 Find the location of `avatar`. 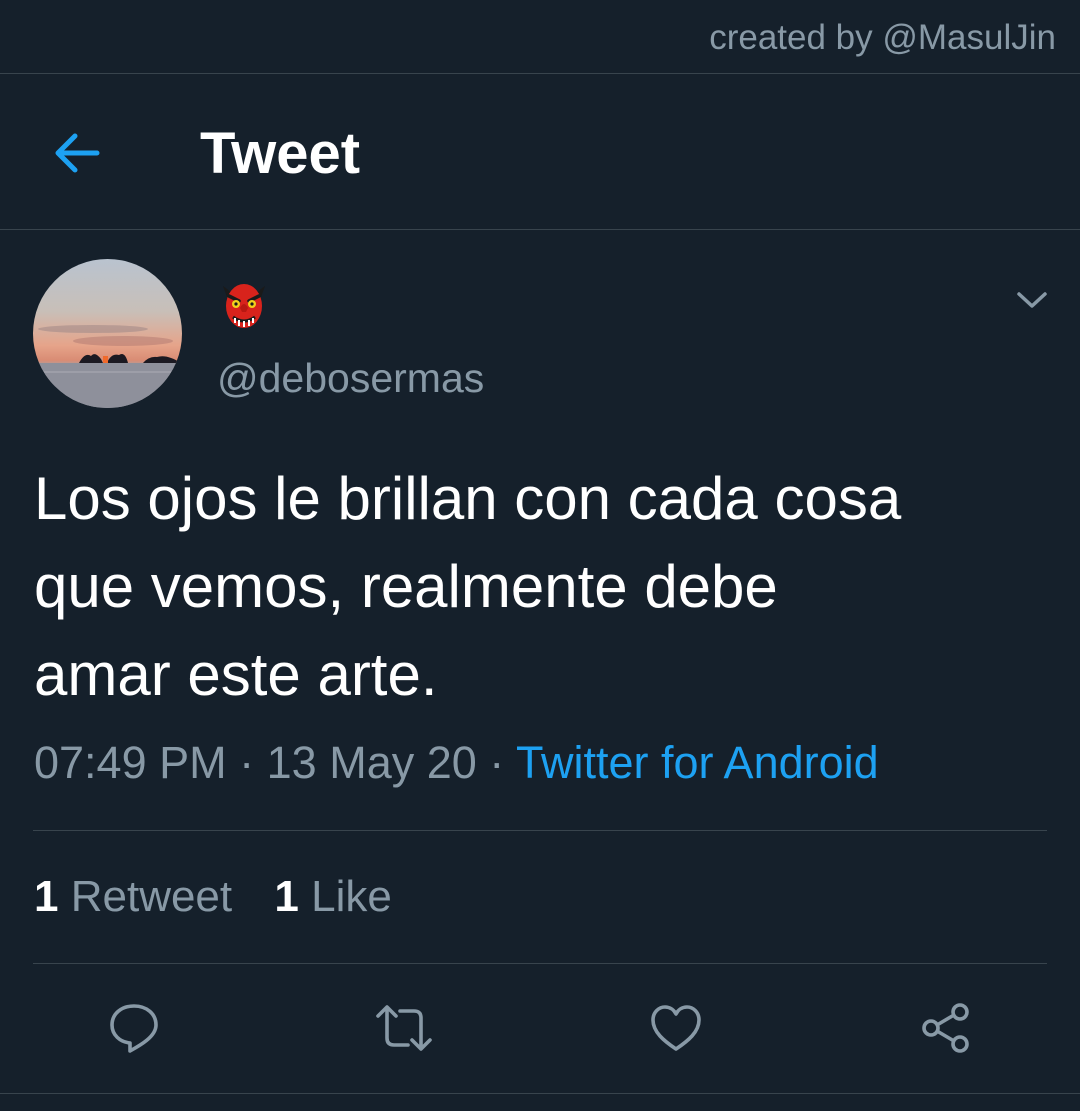

avatar is located at coordinates (107, 333).